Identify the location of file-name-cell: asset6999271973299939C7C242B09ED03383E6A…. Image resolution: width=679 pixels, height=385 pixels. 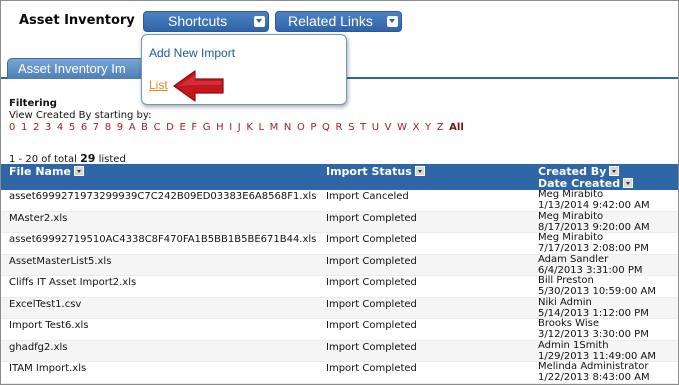
(163, 196).